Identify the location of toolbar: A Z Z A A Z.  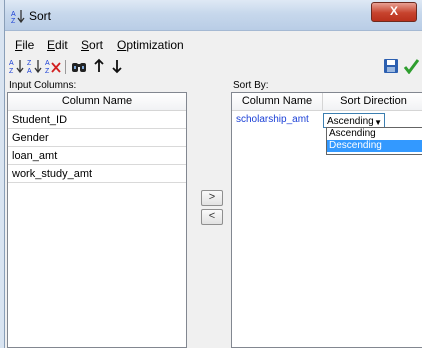
(213, 66).